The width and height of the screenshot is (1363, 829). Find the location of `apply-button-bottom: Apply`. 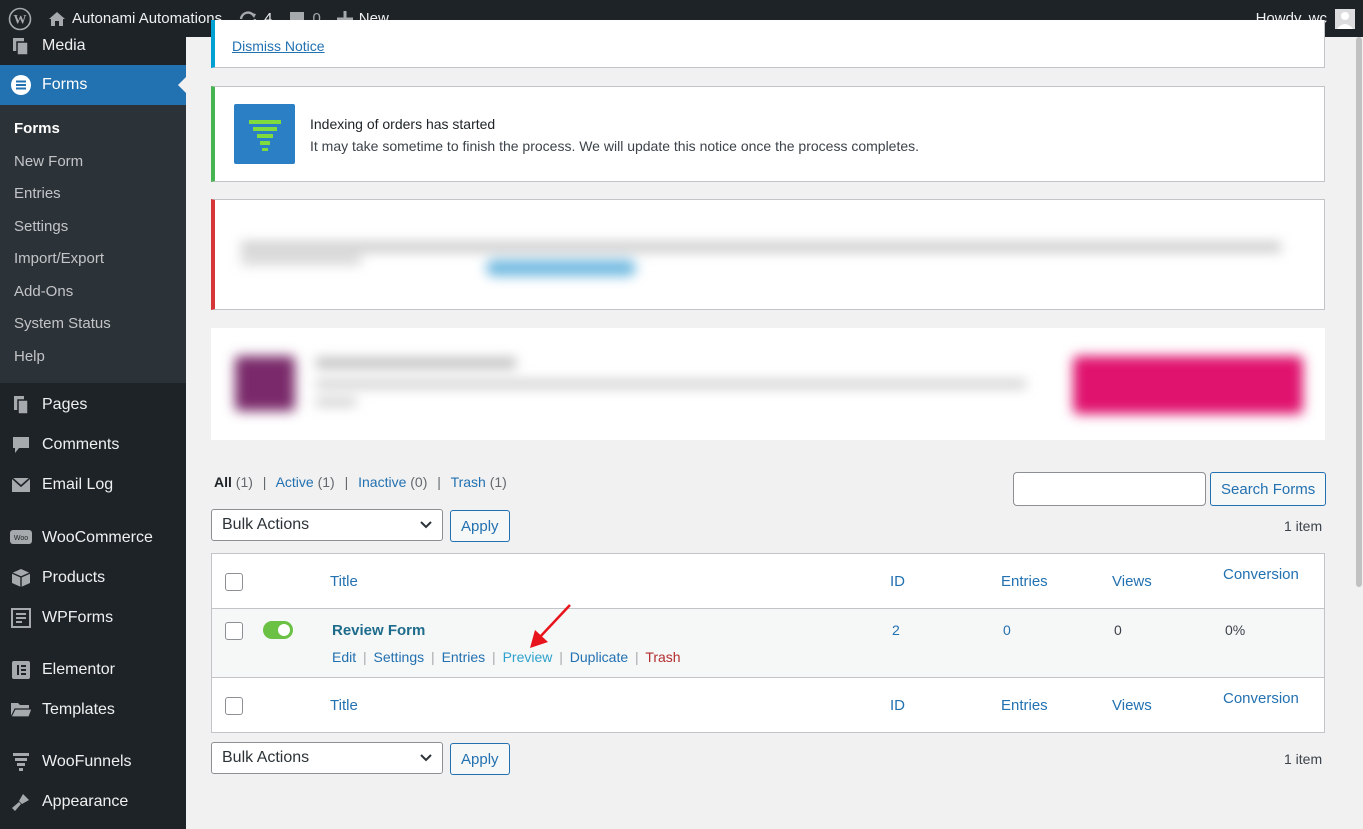

apply-button-bottom: Apply is located at coordinates (480, 759).